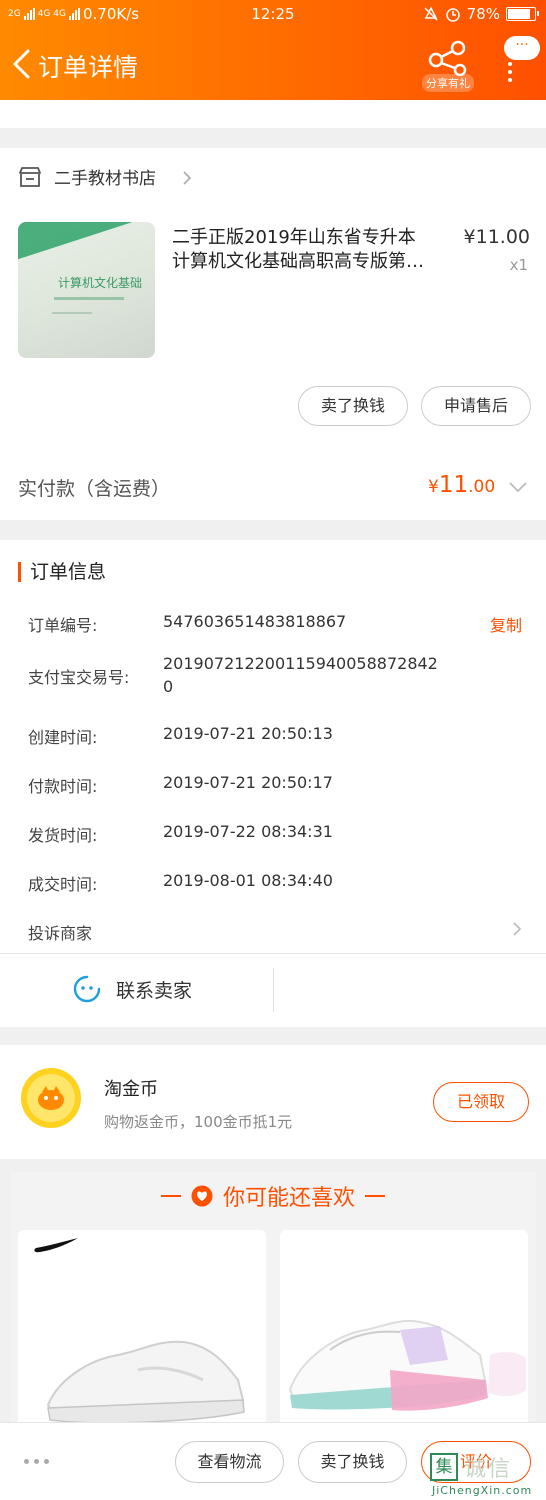  What do you see at coordinates (352, 1462) in the screenshot?
I see `resell-bottom-button: 卖了换钱` at bounding box center [352, 1462].